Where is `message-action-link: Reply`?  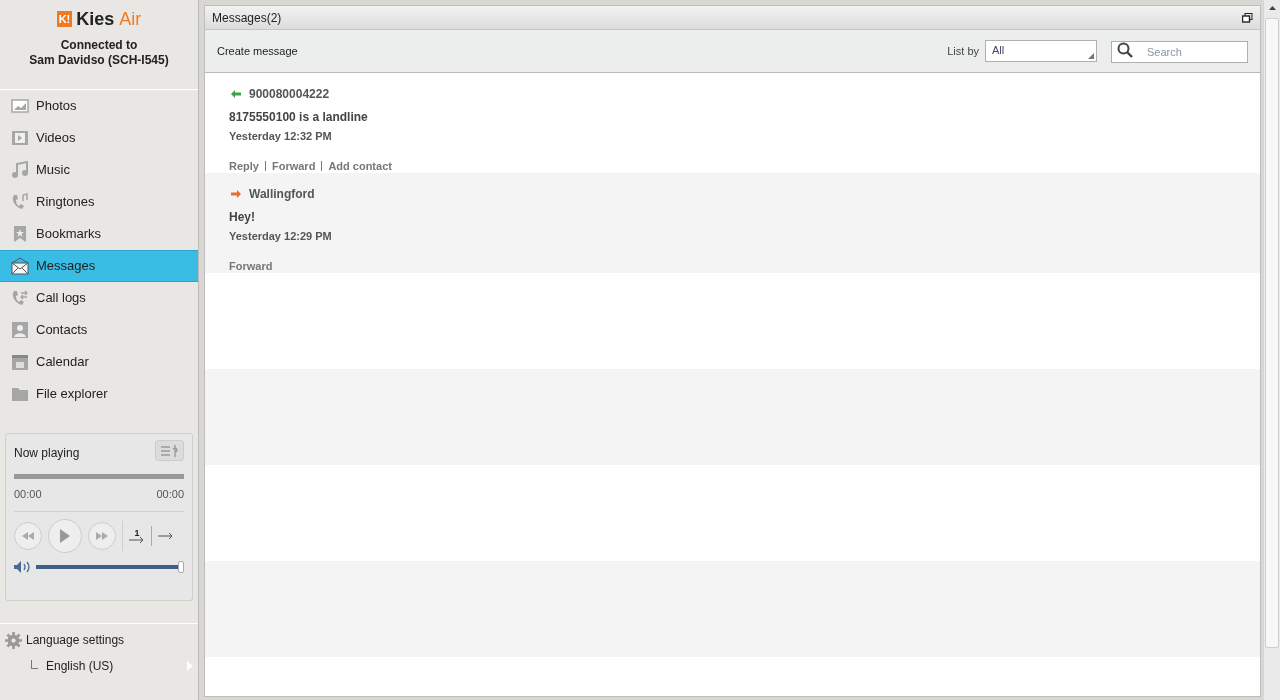 message-action-link: Reply is located at coordinates (244, 165).